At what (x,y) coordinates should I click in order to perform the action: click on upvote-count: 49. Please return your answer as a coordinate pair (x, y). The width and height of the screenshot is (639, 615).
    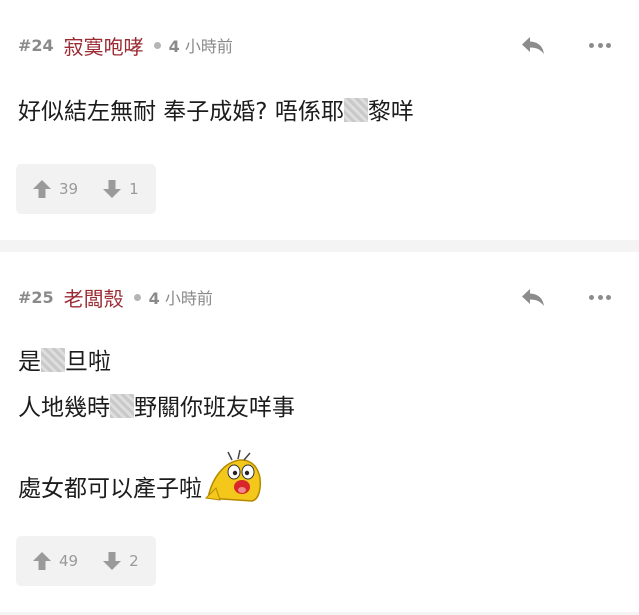
    Looking at the image, I should click on (69, 561).